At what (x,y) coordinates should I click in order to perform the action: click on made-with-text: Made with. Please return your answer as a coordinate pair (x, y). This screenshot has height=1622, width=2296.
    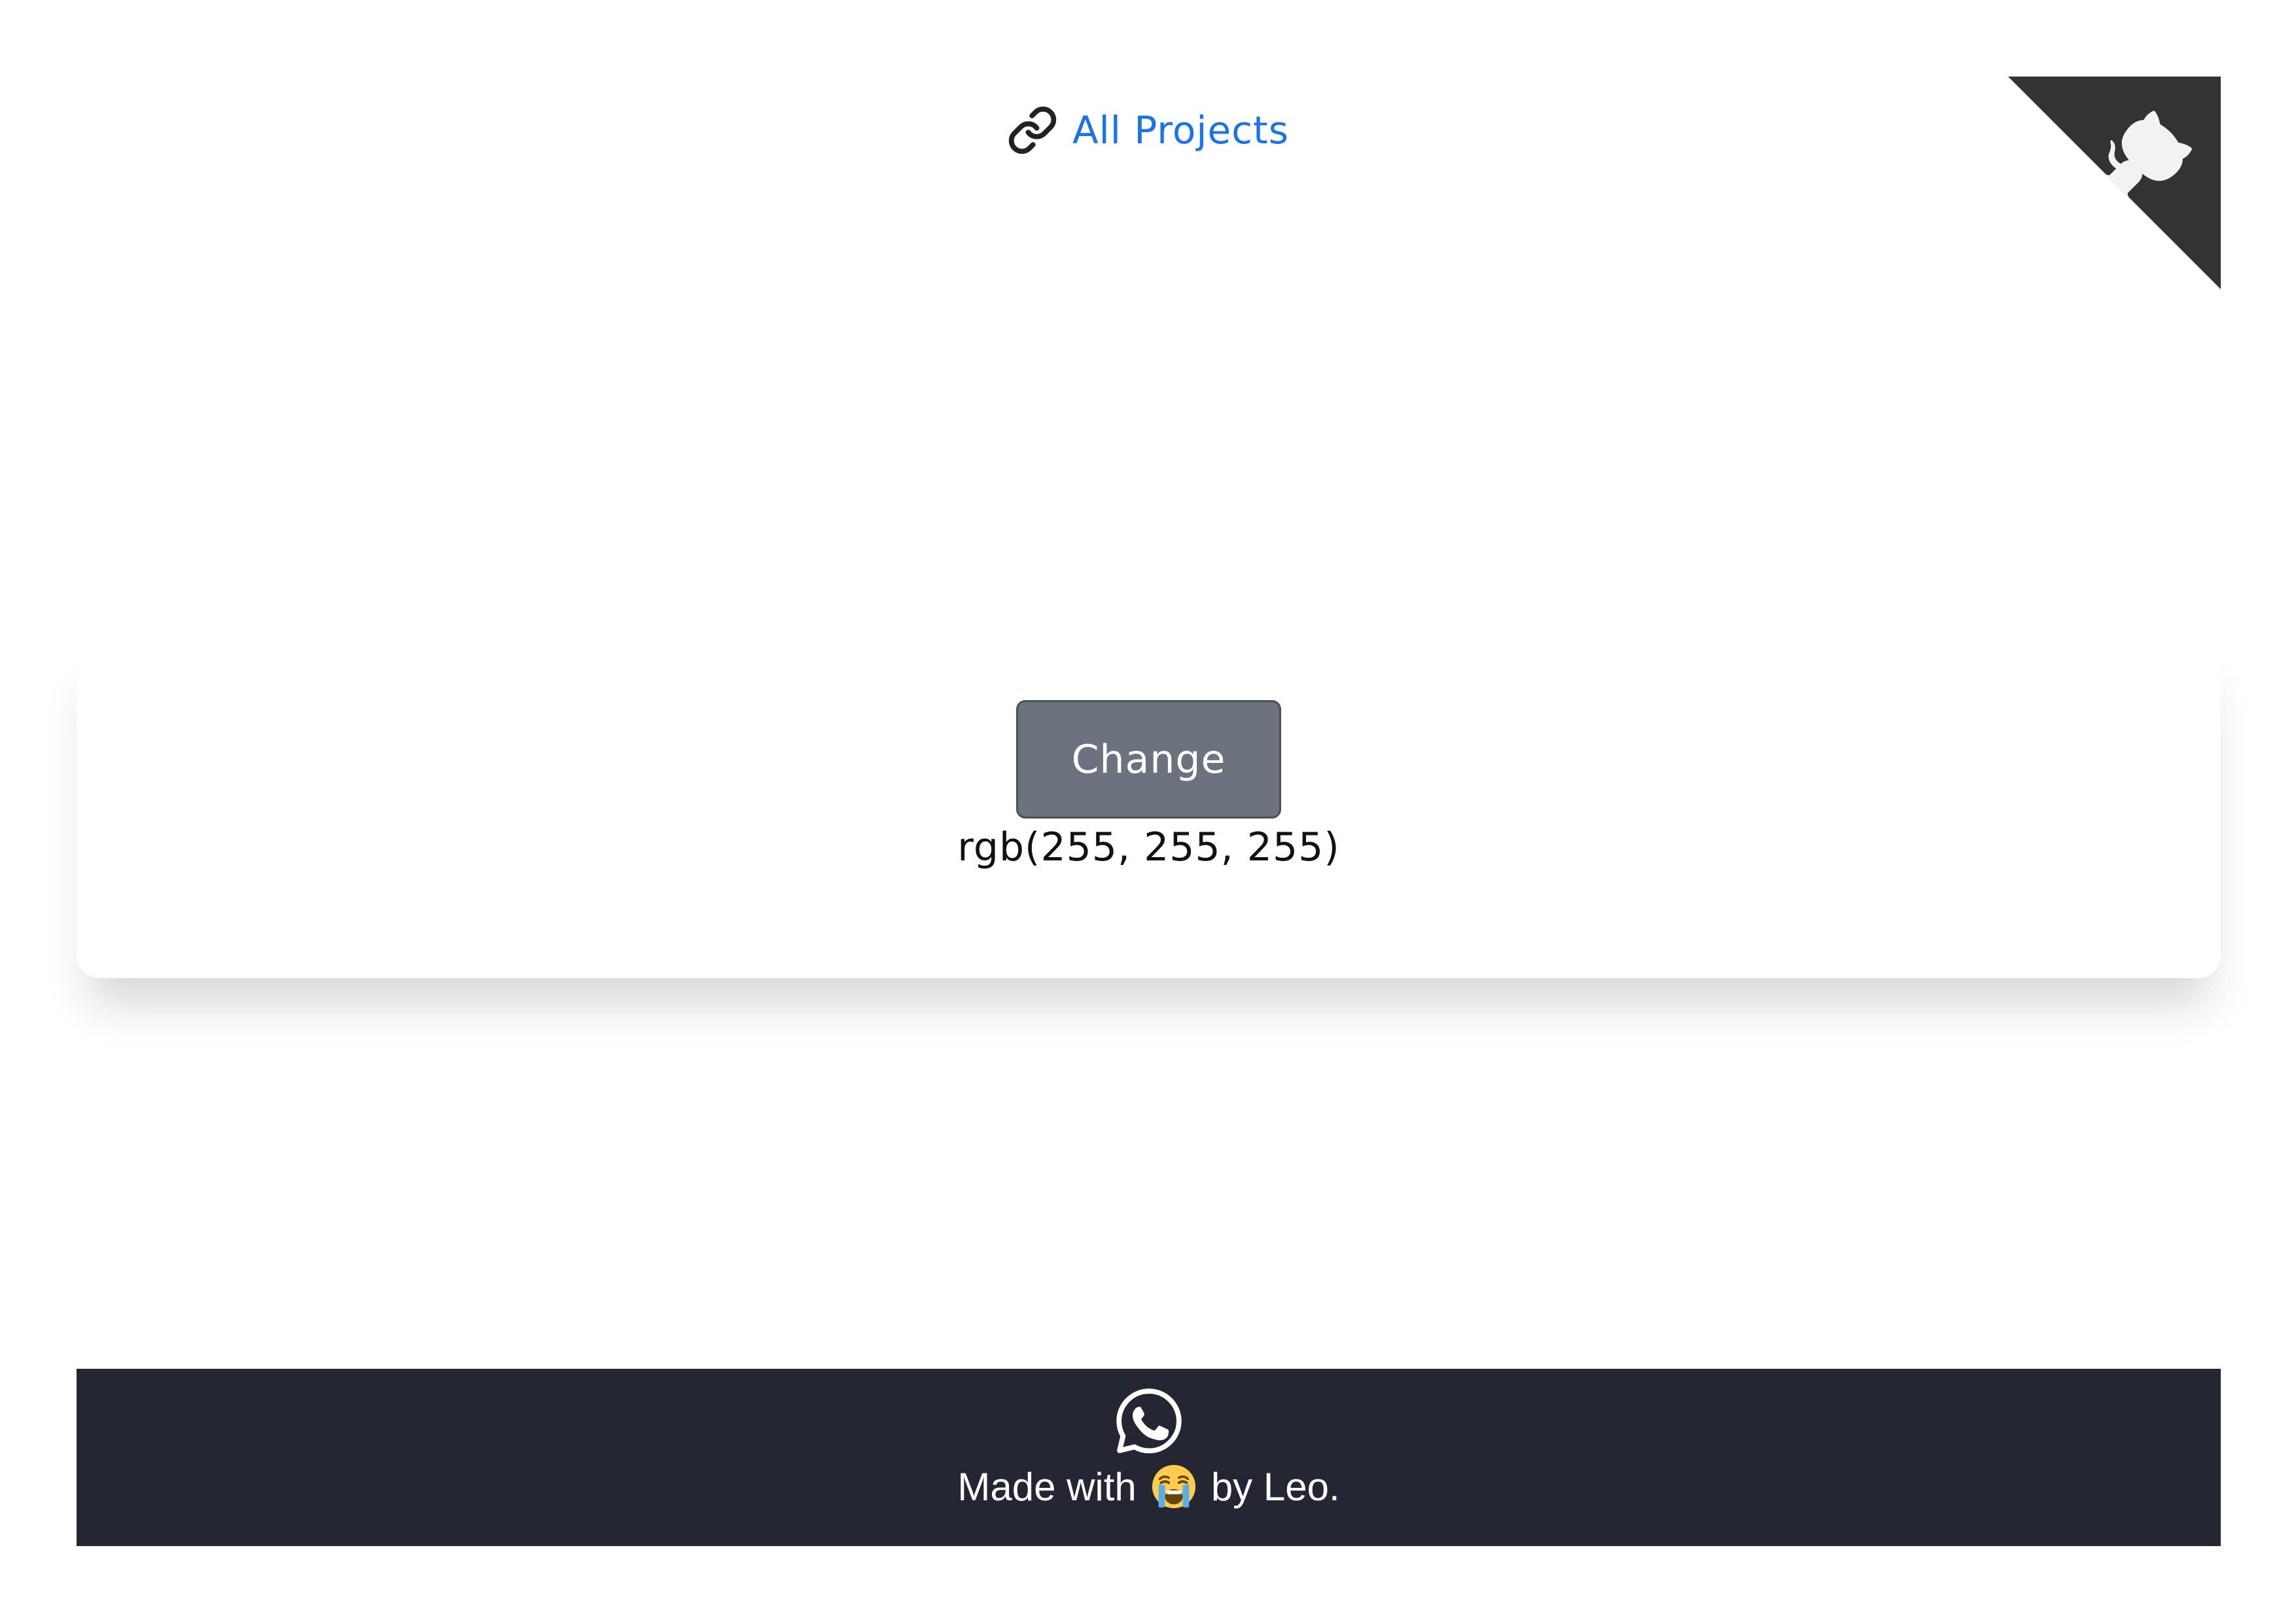
    Looking at the image, I should click on (1047, 1486).